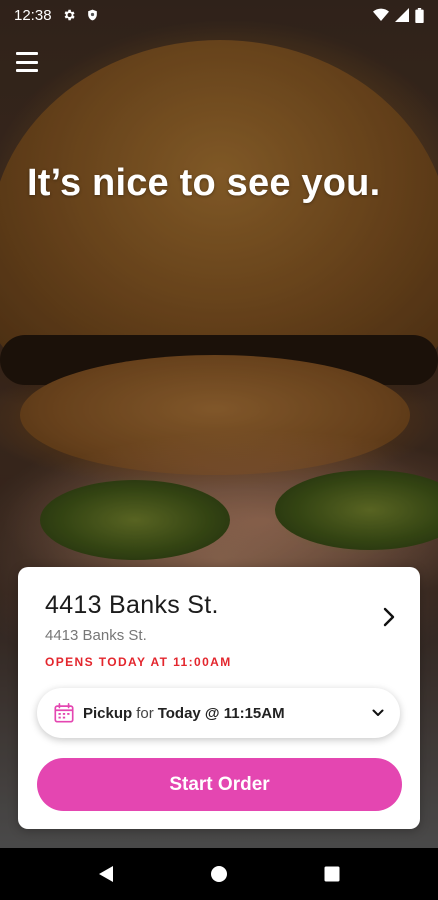 This screenshot has height=900, width=438. I want to click on system-navigation-bar, so click(219, 874).